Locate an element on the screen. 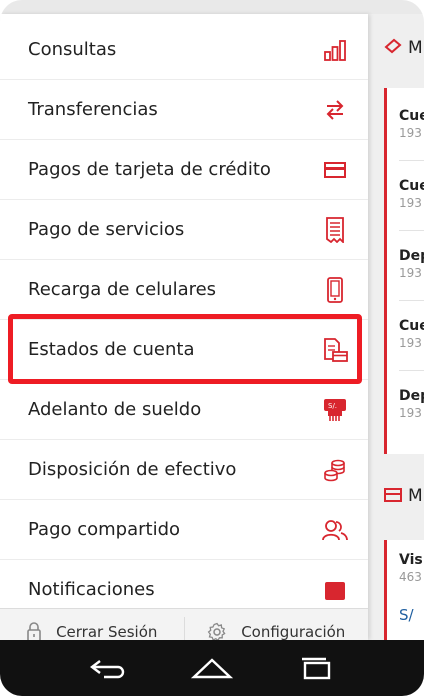 This screenshot has height=696, width=424. back-button is located at coordinates (108, 668).